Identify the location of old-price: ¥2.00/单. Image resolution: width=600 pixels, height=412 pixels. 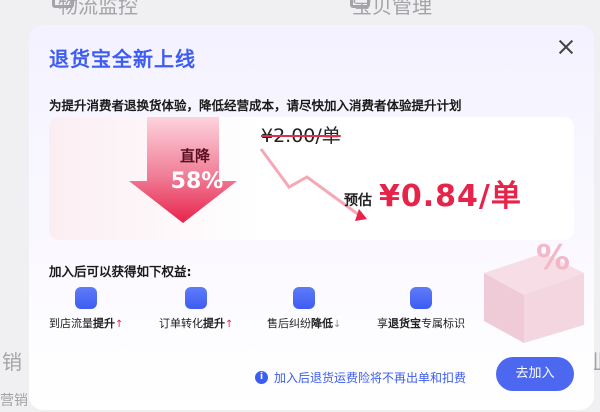
(301, 136).